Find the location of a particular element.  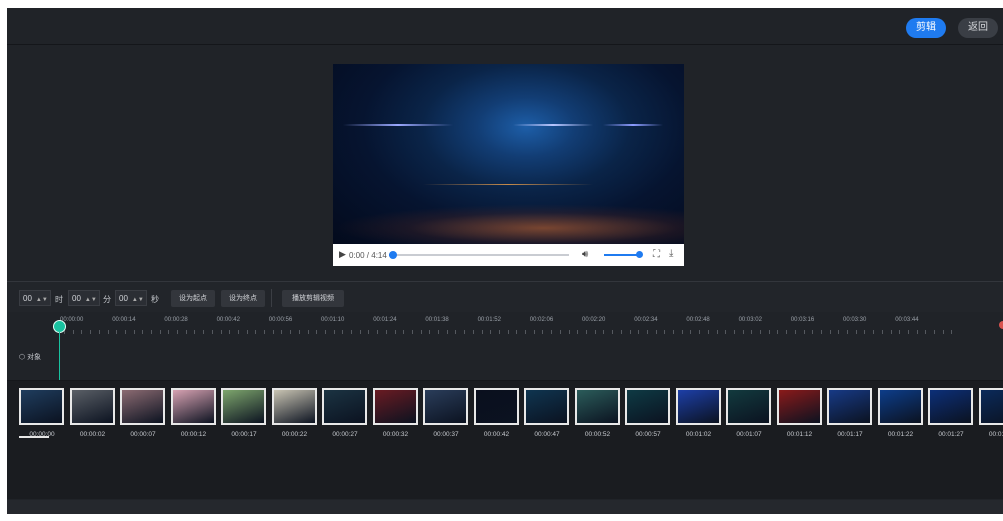

volume-slider is located at coordinates (622, 255).